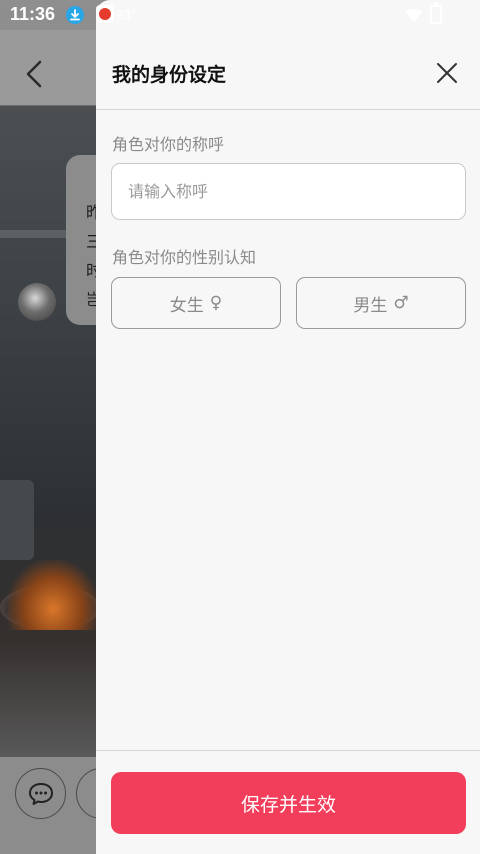  What do you see at coordinates (288, 191) in the screenshot?
I see `nickname-input` at bounding box center [288, 191].